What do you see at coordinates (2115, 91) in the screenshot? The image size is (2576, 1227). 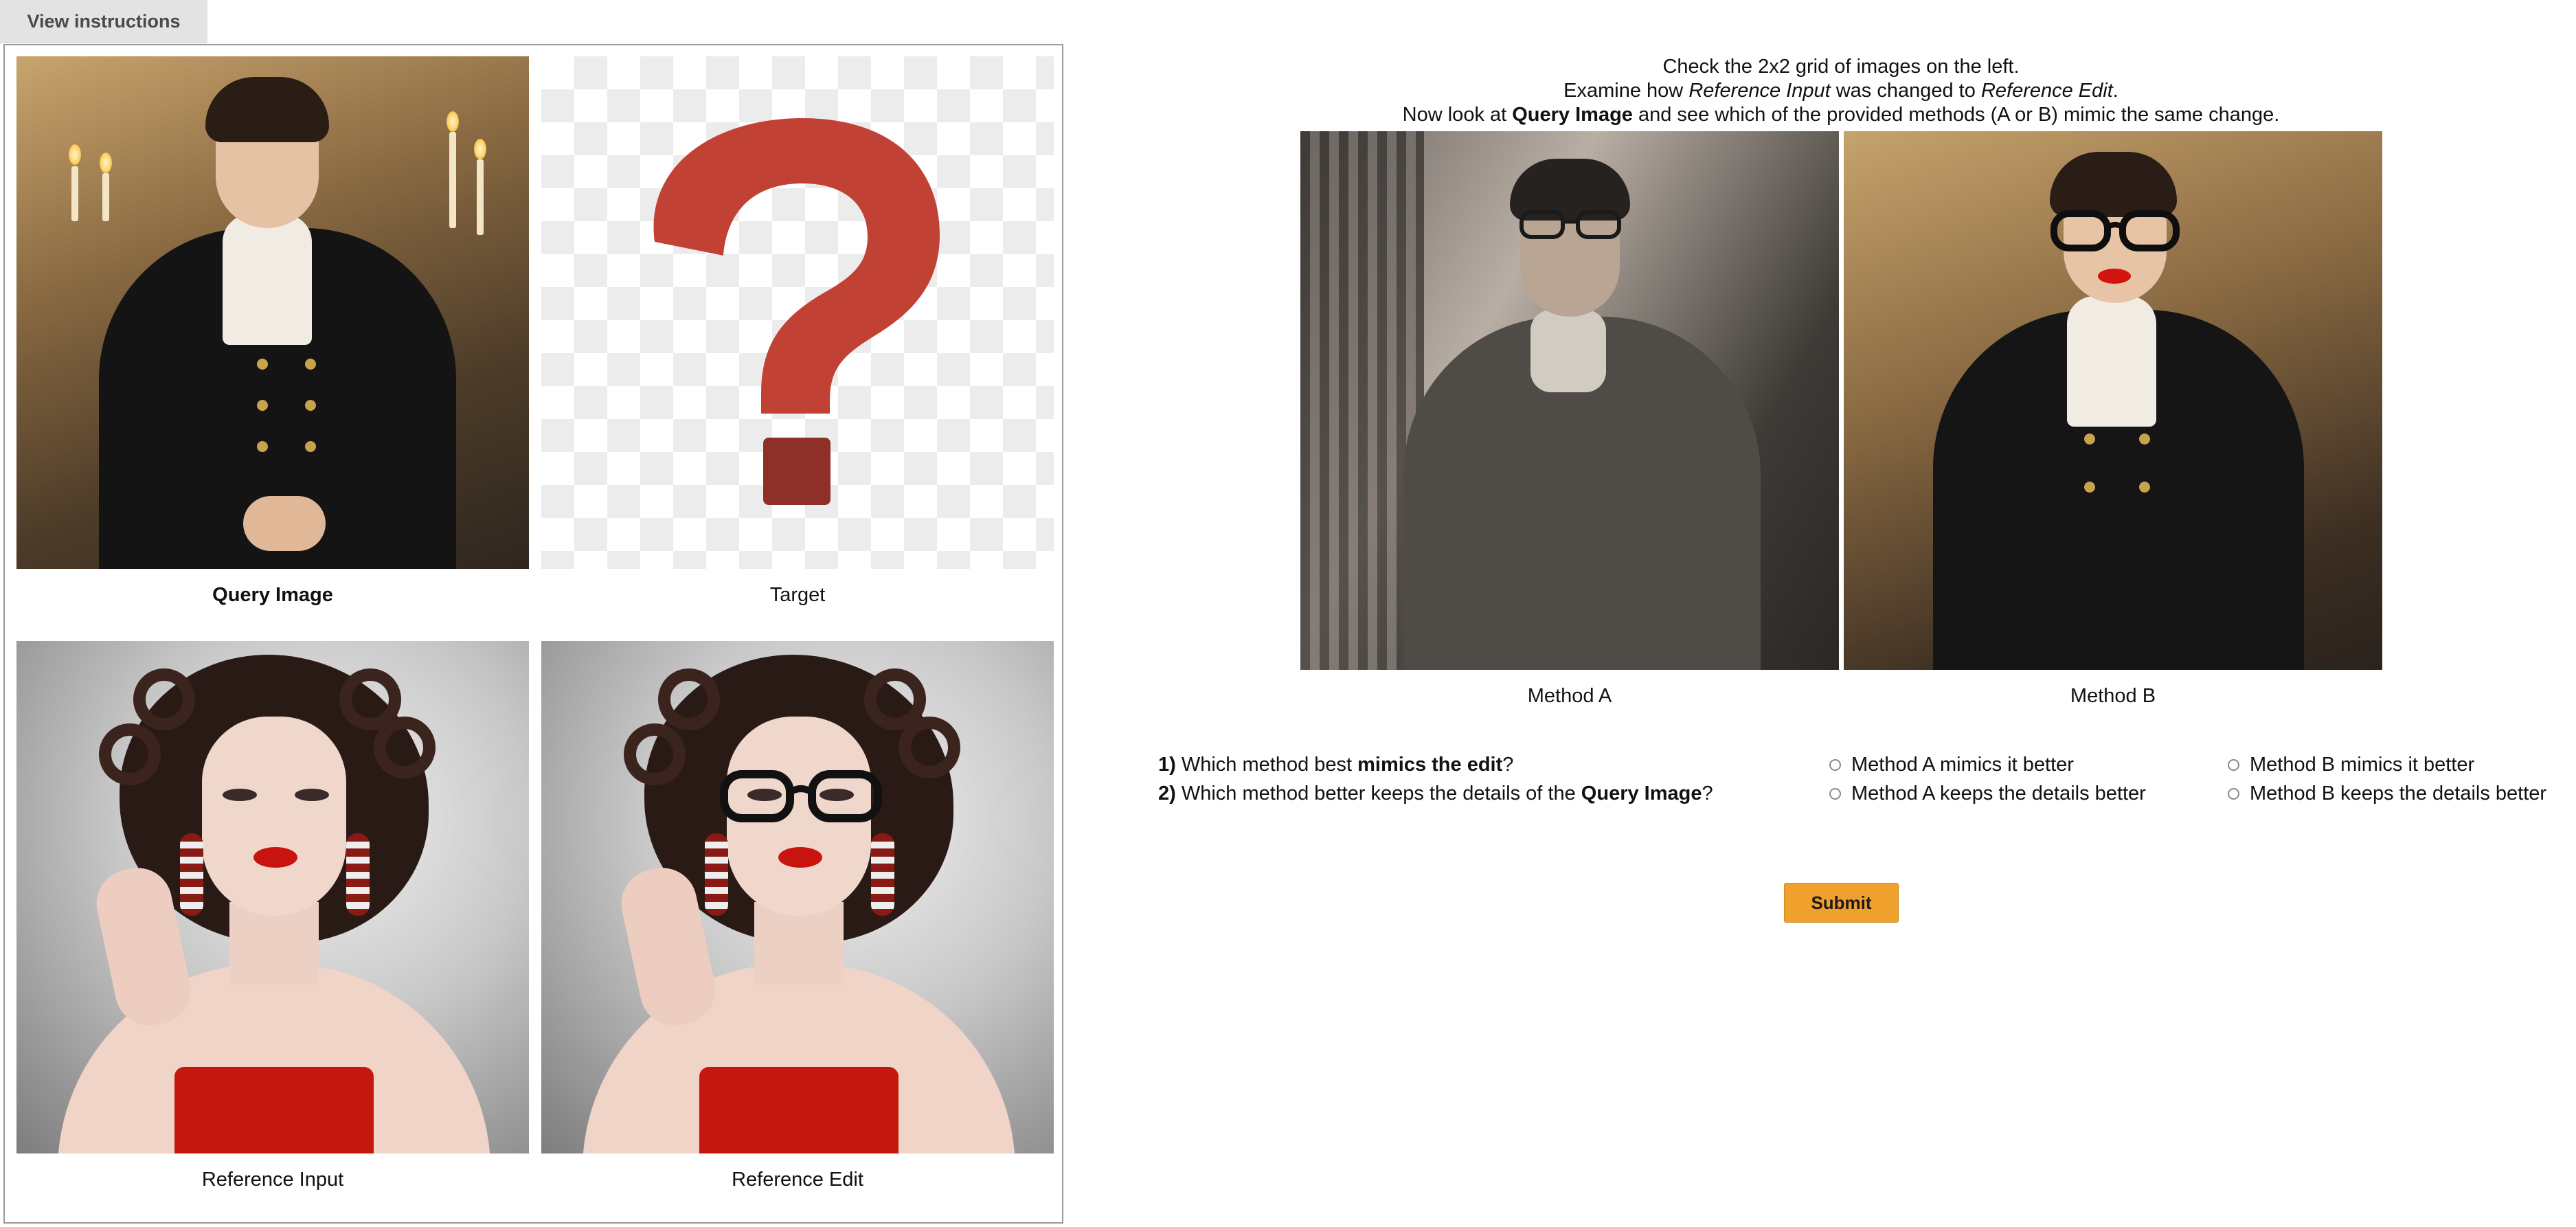 I see `instruction-text: .` at bounding box center [2115, 91].